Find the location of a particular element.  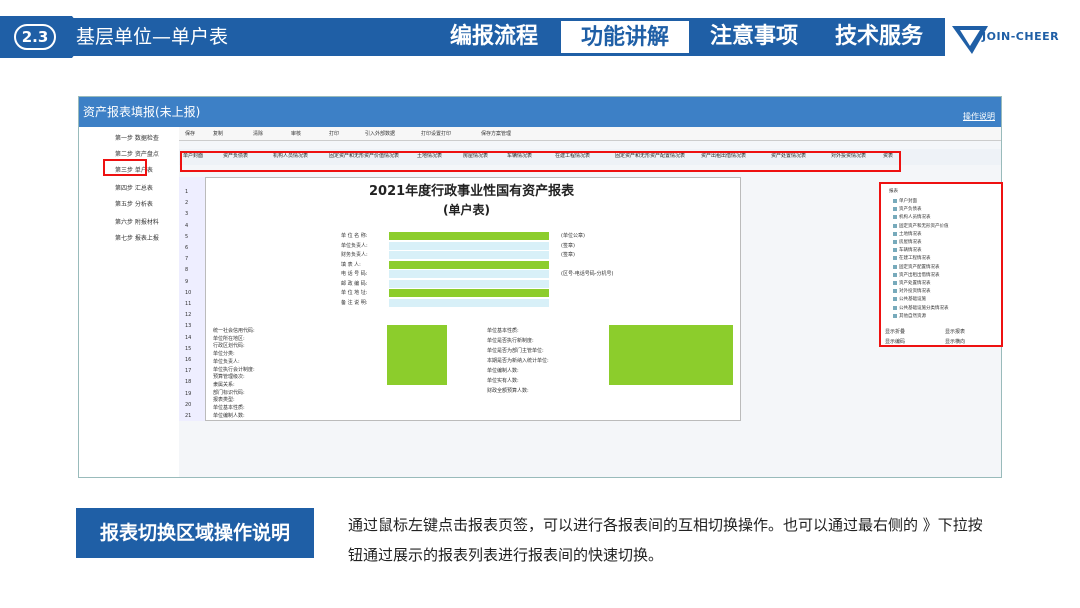

option-report: 显示报表 is located at coordinates (955, 331).